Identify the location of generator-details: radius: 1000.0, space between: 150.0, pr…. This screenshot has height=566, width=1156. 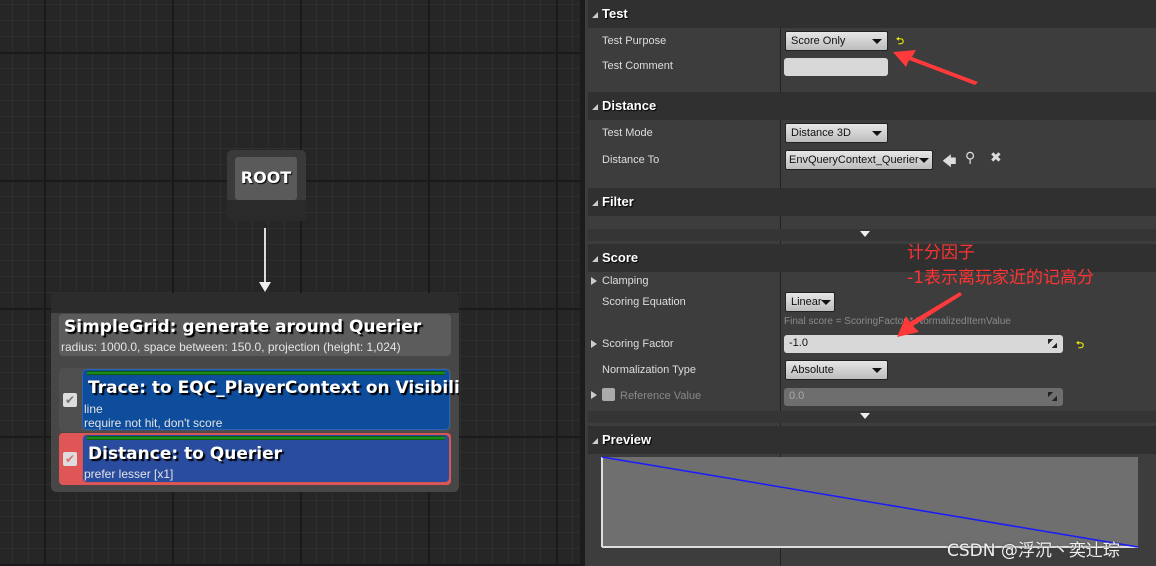
(231, 347).